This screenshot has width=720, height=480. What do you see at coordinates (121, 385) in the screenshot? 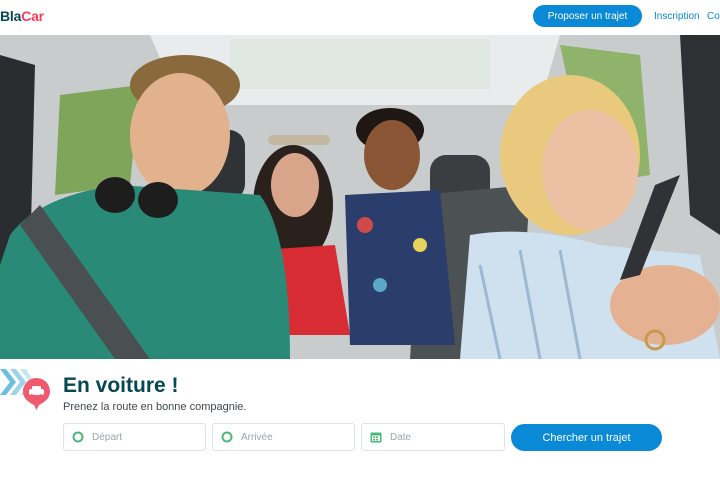
I see `page-title: En voiture !` at bounding box center [121, 385].